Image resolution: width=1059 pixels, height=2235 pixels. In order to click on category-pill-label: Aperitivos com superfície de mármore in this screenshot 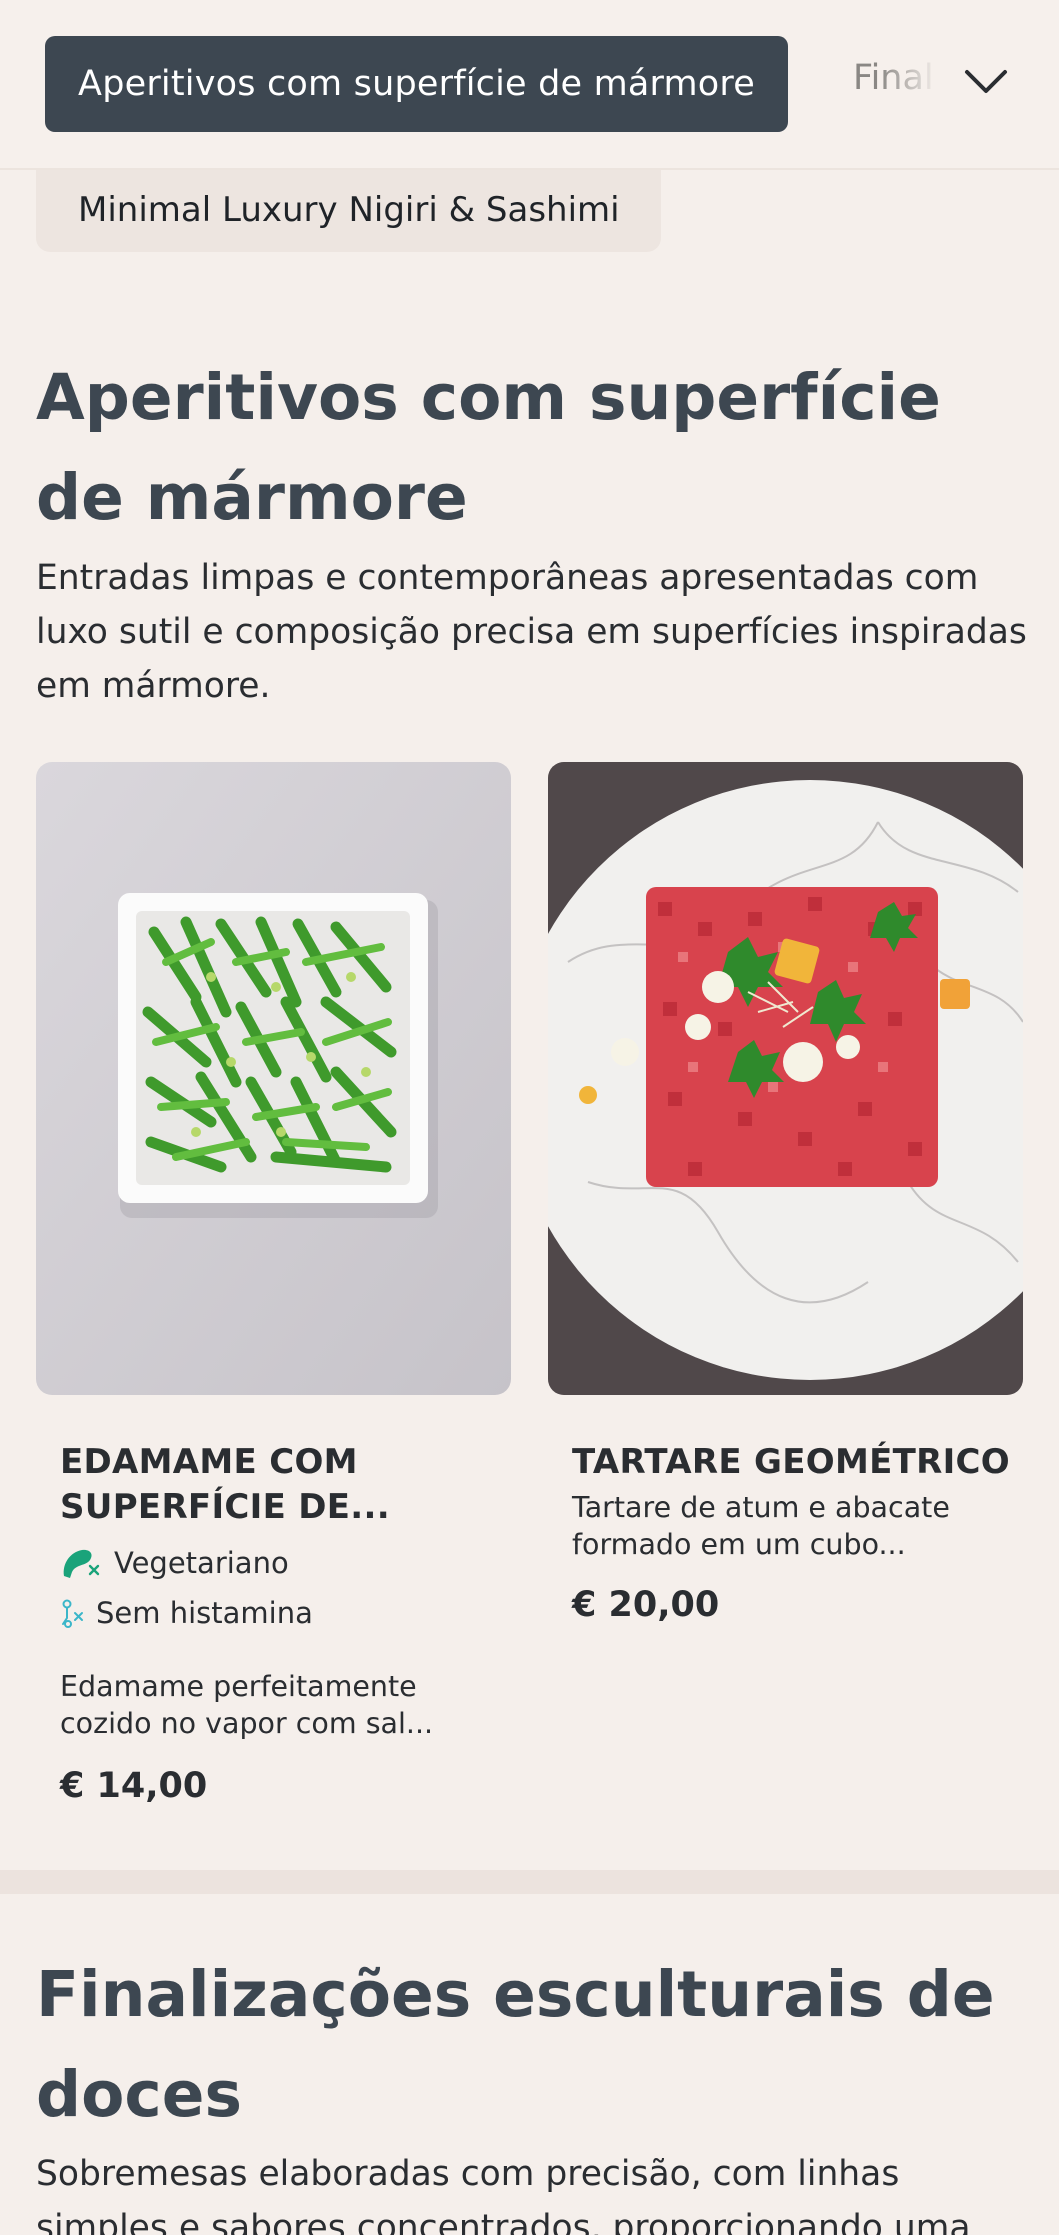, I will do `click(416, 84)`.